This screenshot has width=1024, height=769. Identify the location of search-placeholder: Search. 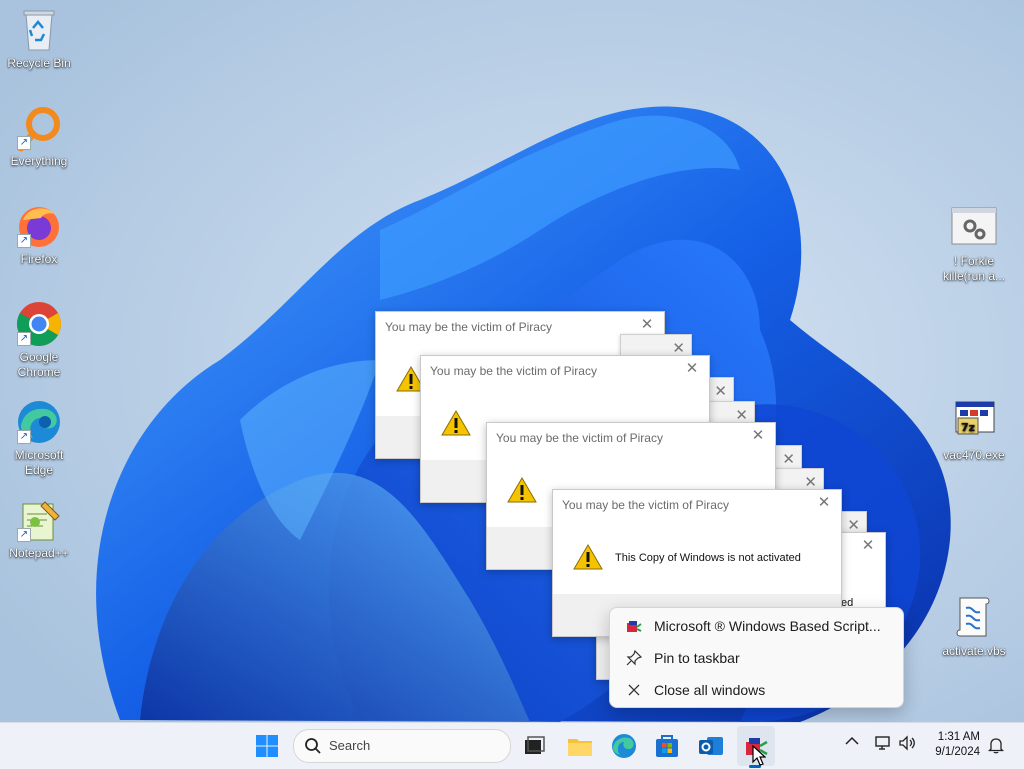
(350, 745).